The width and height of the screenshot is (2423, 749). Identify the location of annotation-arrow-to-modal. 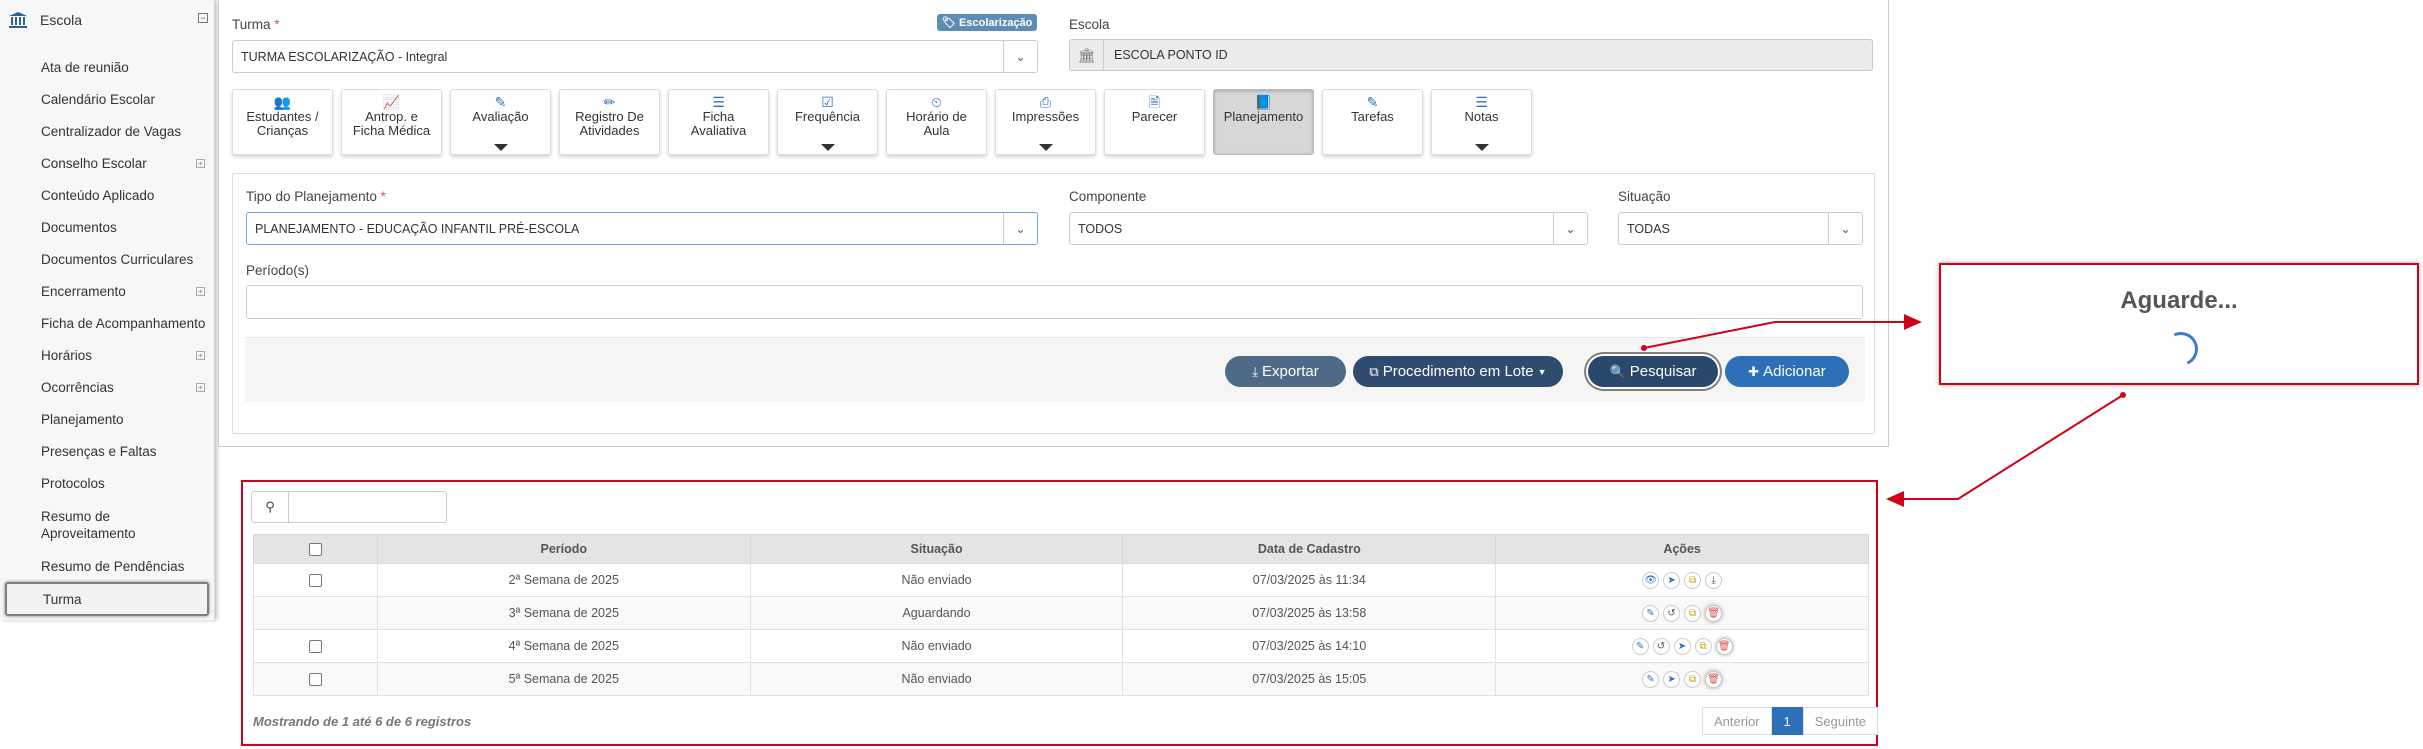
(1782, 331).